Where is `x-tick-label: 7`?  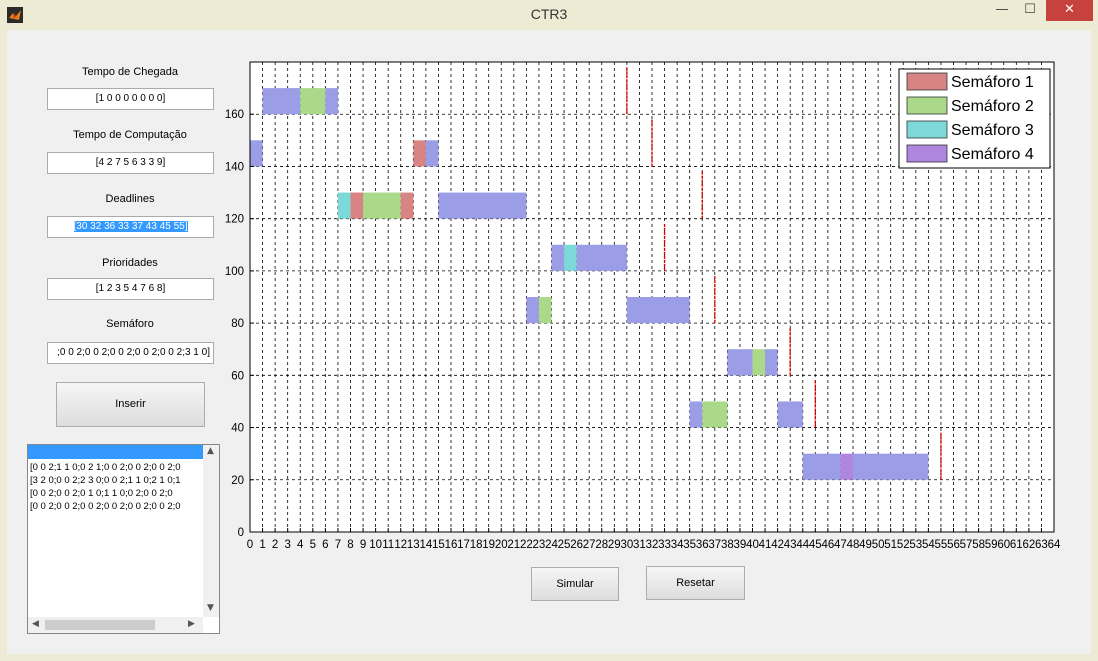 x-tick-label: 7 is located at coordinates (338, 545).